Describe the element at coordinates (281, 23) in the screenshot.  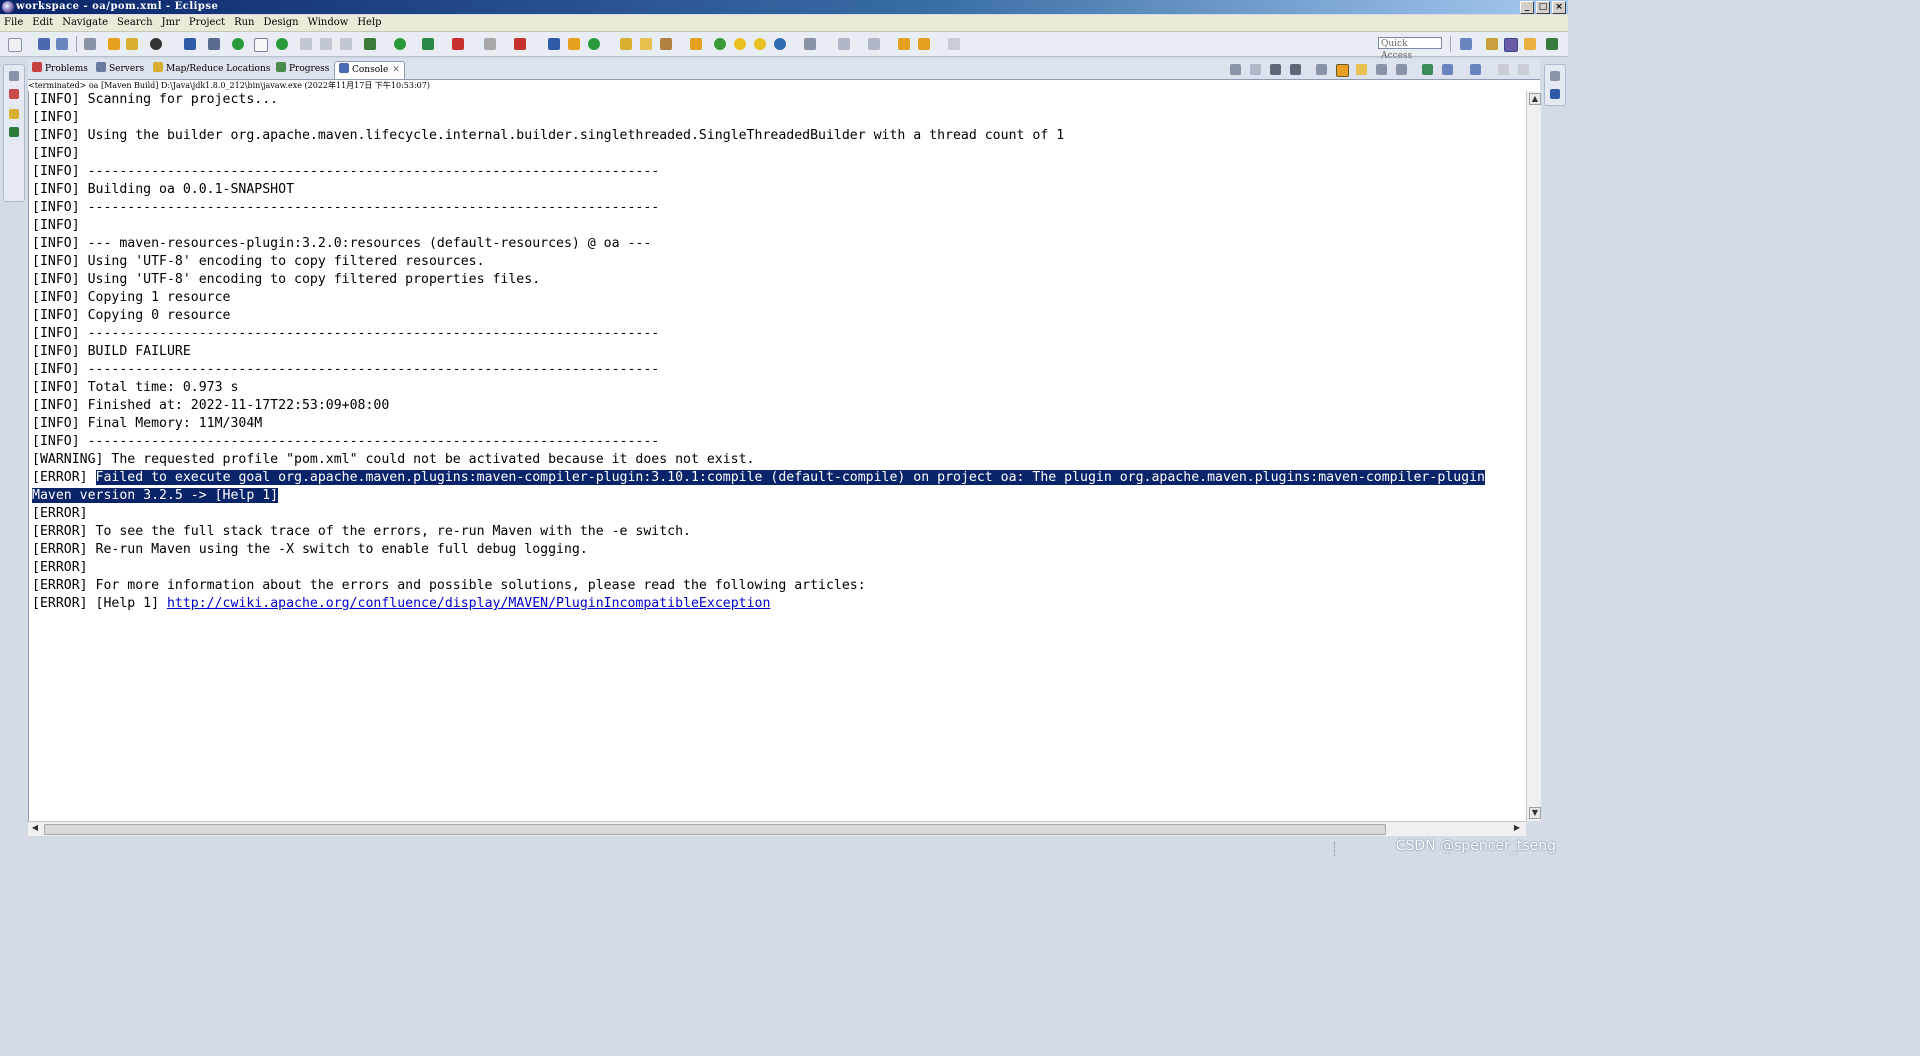
I see `menu-design: Design` at that location.